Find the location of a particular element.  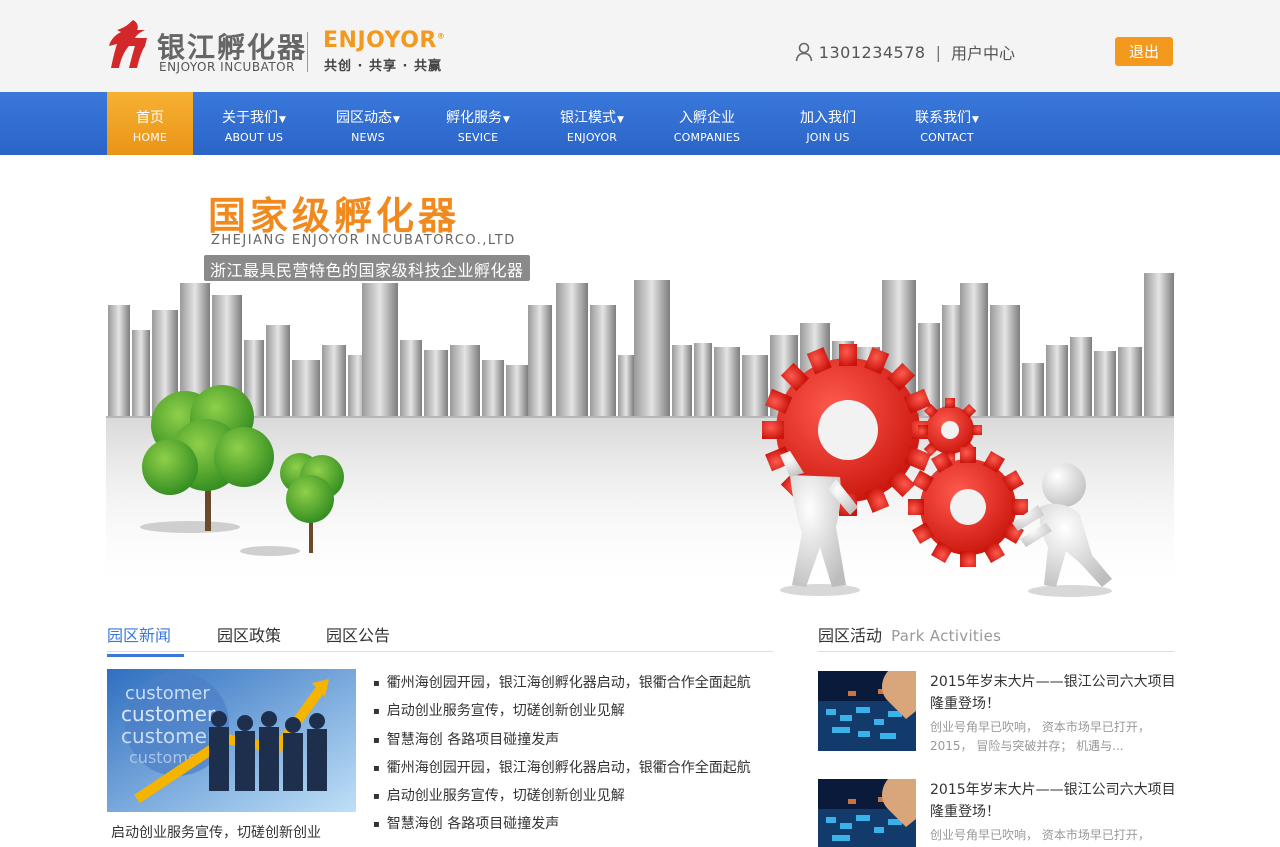

activities-title-en: Park Activities is located at coordinates (946, 636).